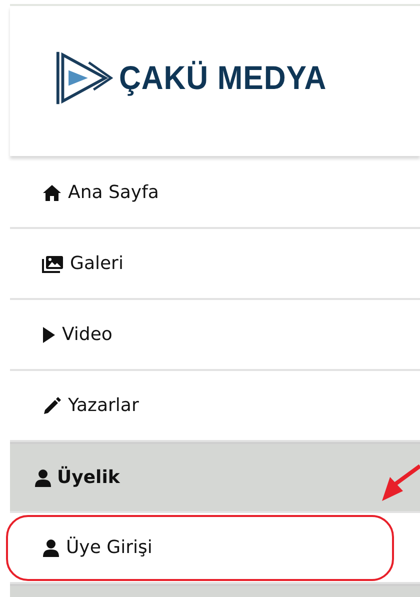  I want to click on menu-item: Yazarlar, so click(90, 405).